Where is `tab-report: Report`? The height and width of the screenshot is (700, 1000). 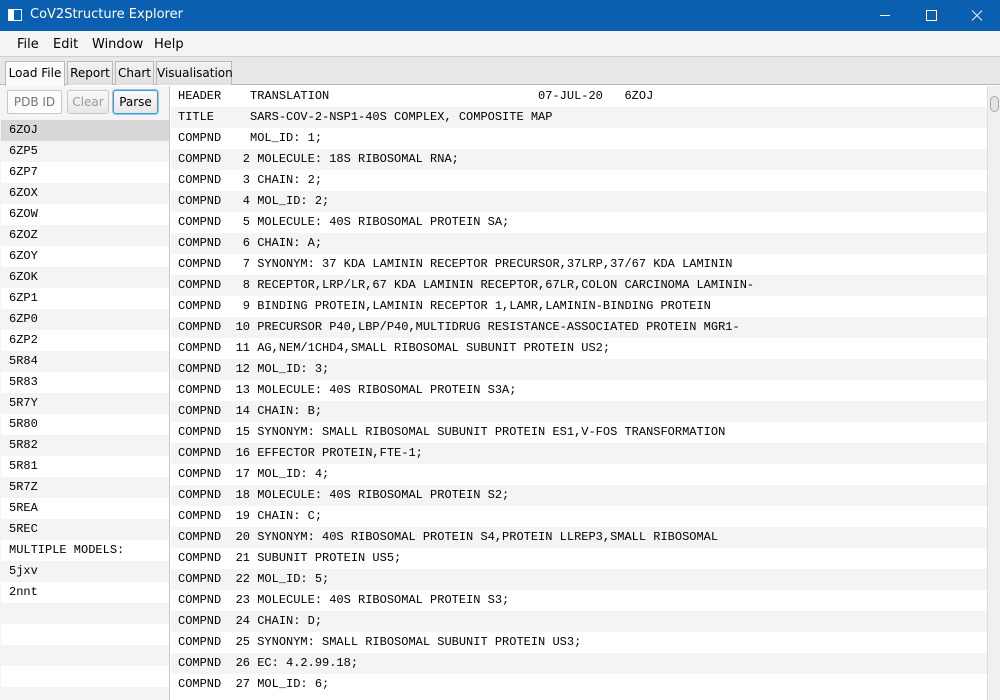
tab-report: Report is located at coordinates (90, 73).